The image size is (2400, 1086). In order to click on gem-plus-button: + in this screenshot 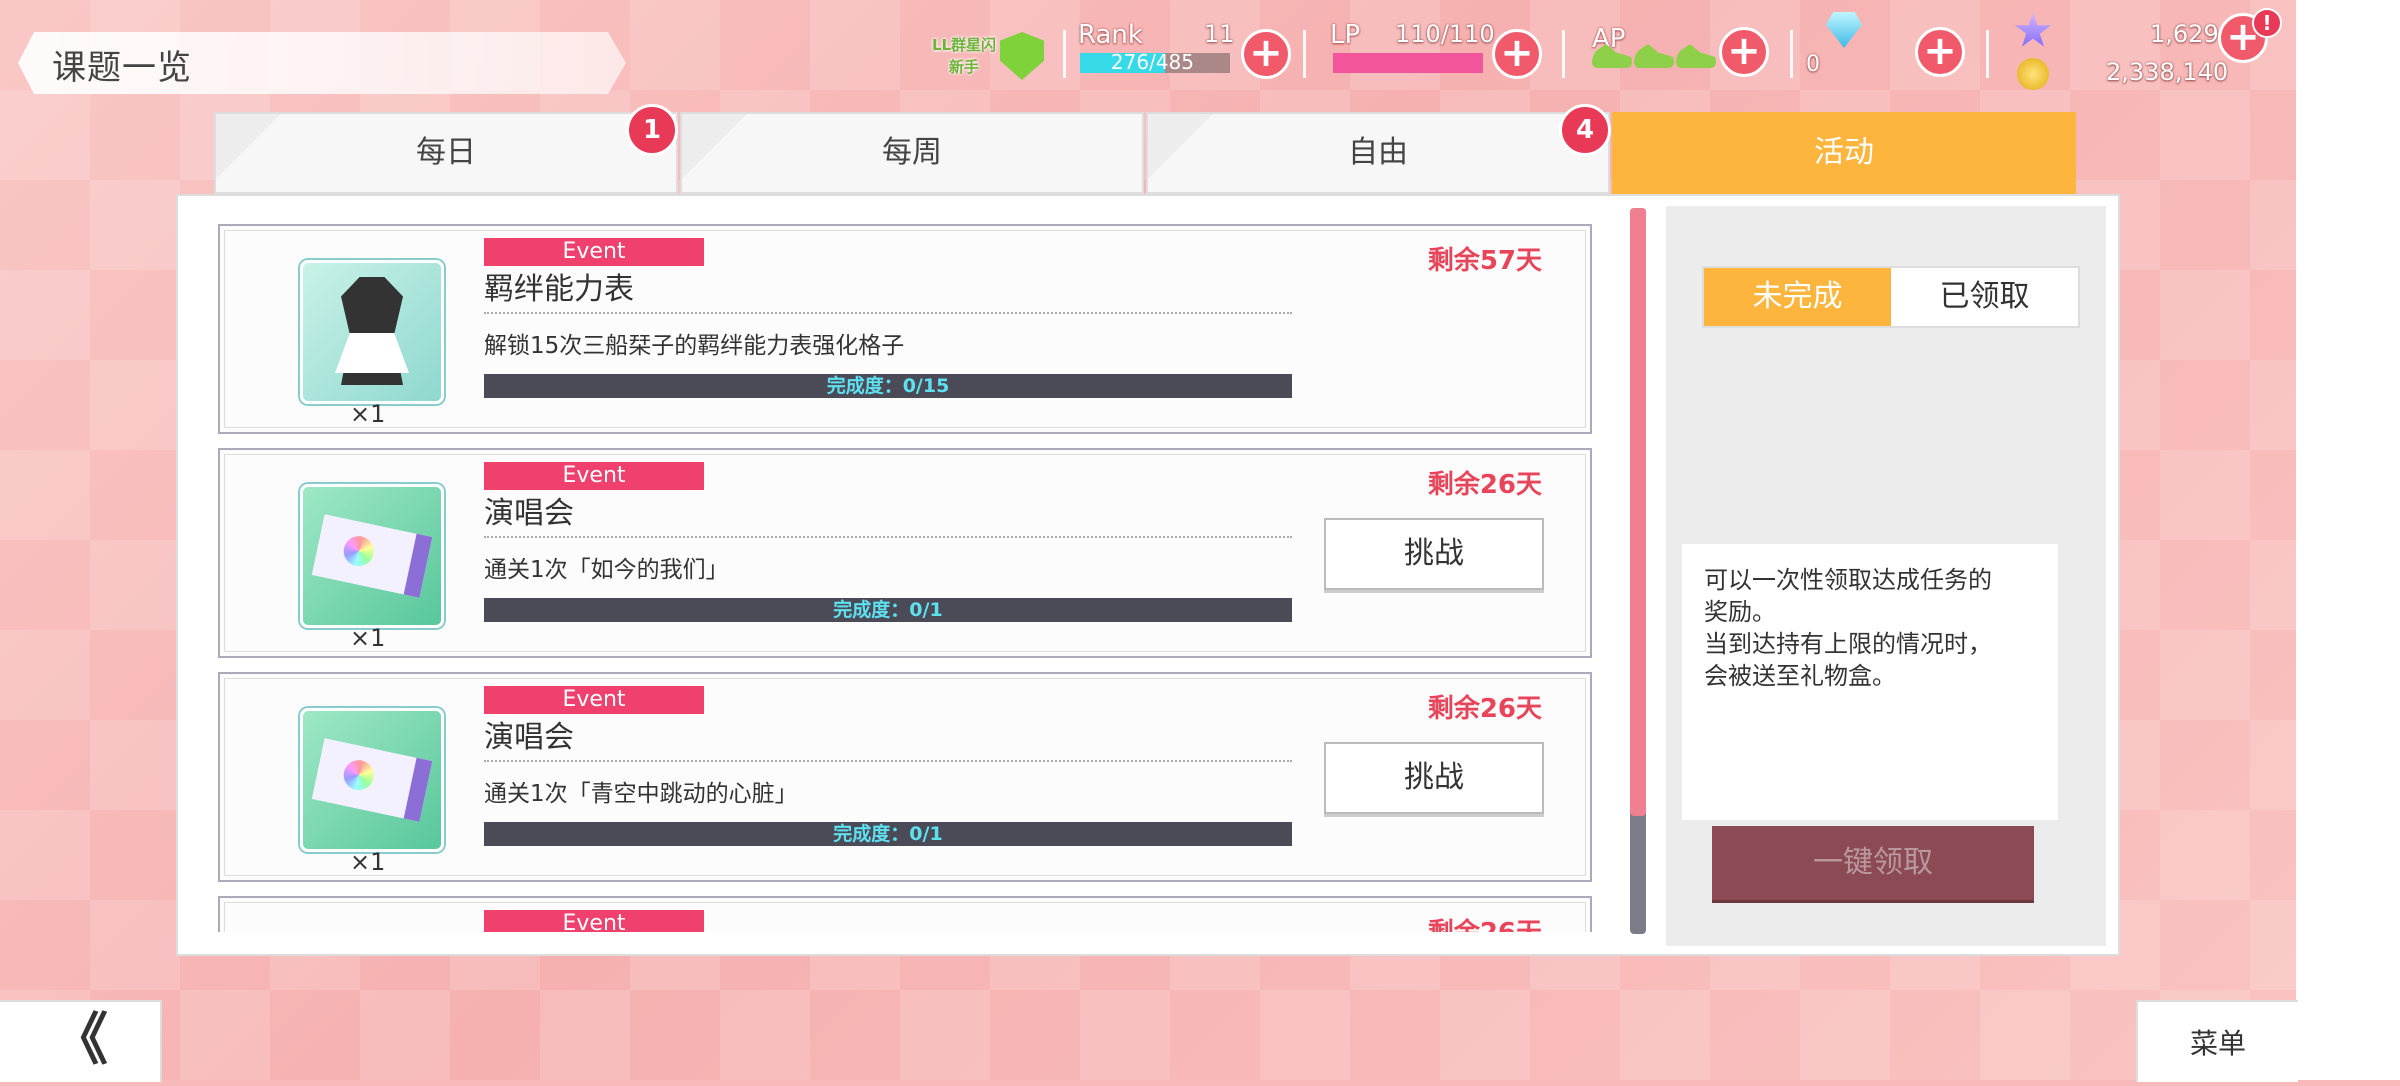, I will do `click(1940, 52)`.